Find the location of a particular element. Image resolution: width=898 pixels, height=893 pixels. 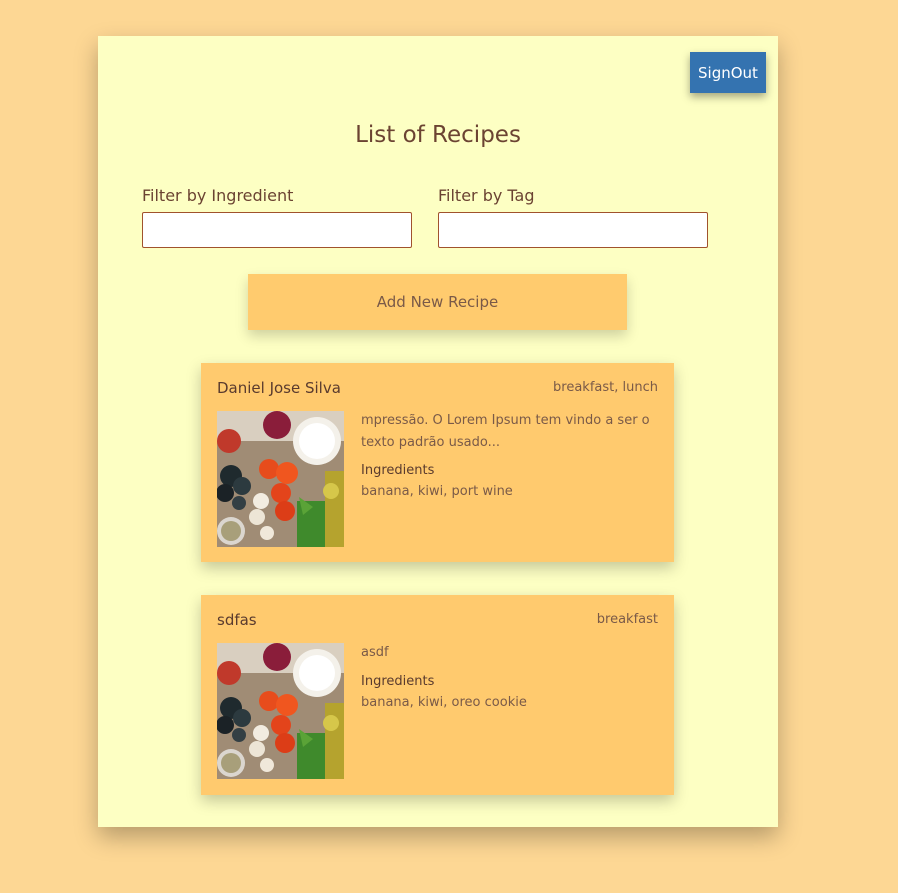

signout-button: SignOut is located at coordinates (728, 72).